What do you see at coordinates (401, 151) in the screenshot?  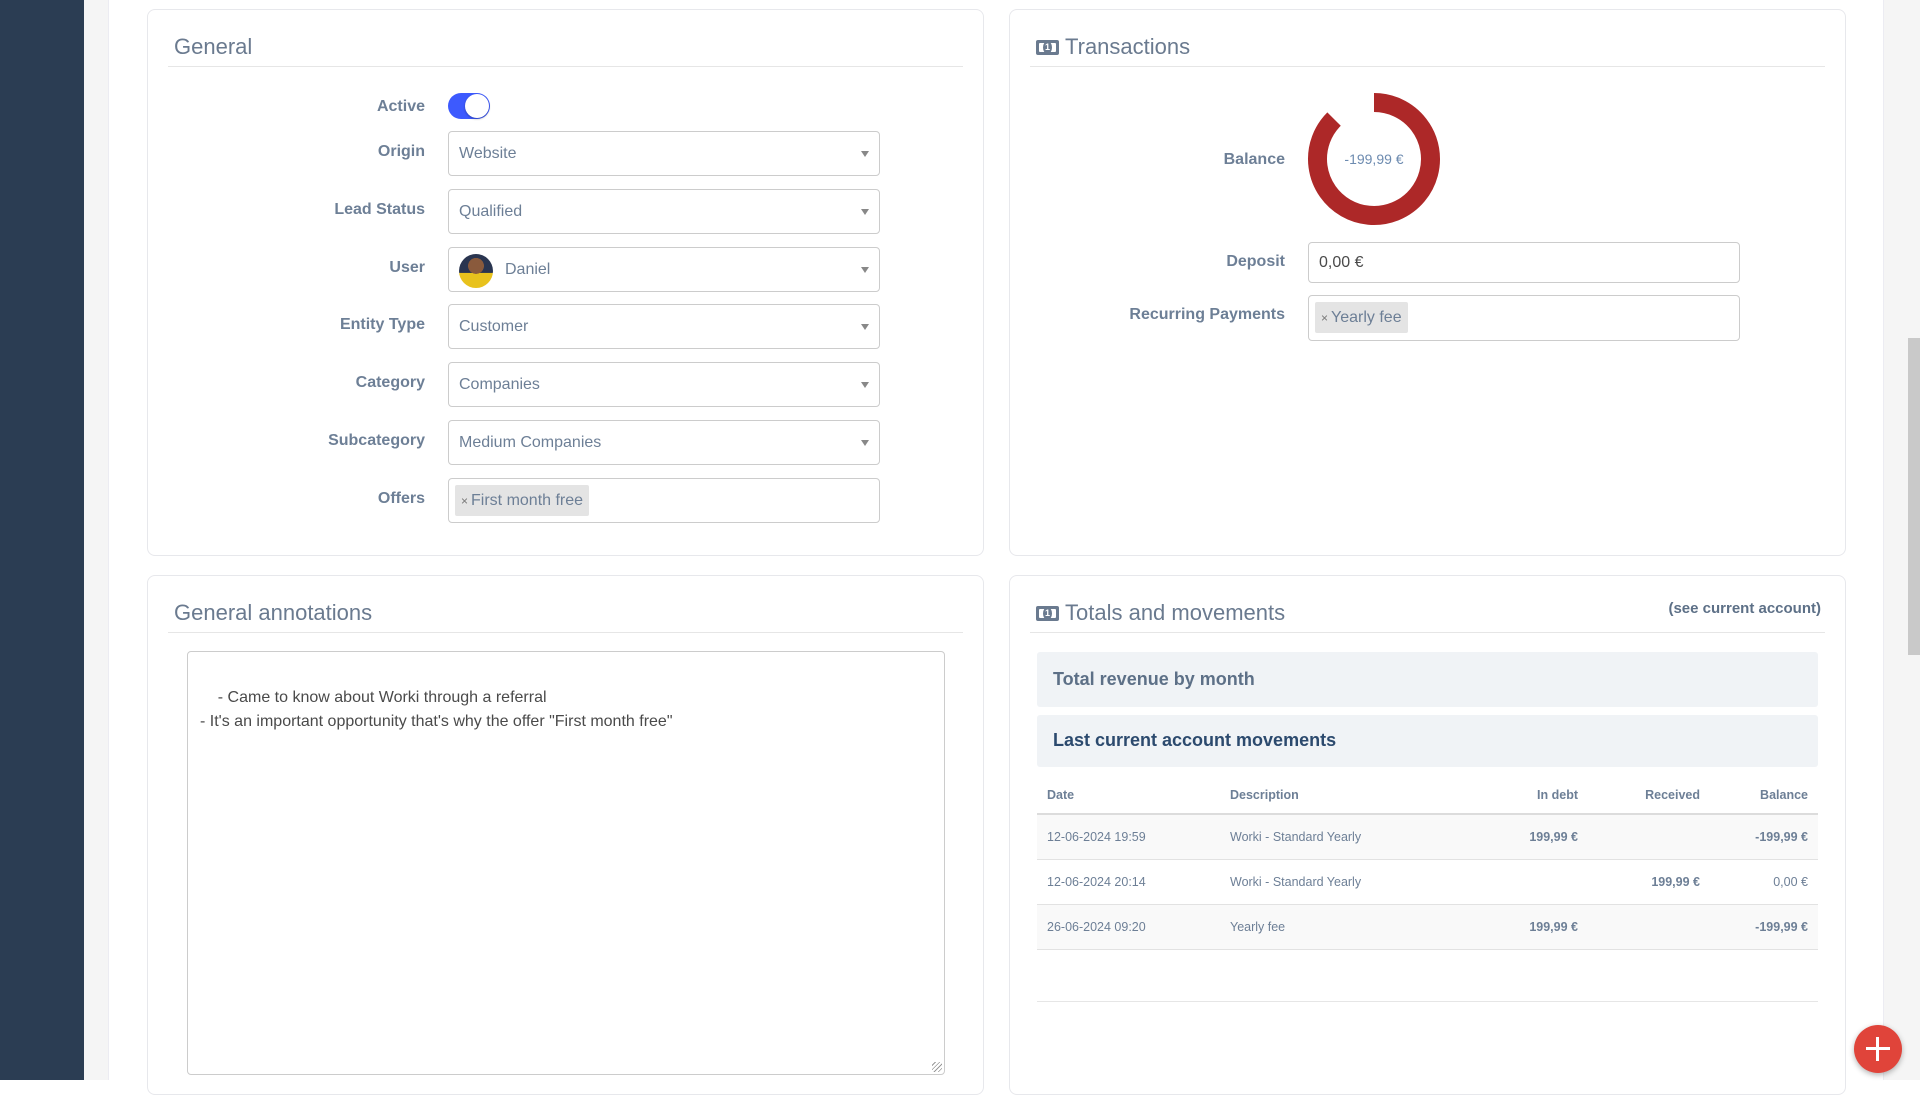 I see `field-label: Origin` at bounding box center [401, 151].